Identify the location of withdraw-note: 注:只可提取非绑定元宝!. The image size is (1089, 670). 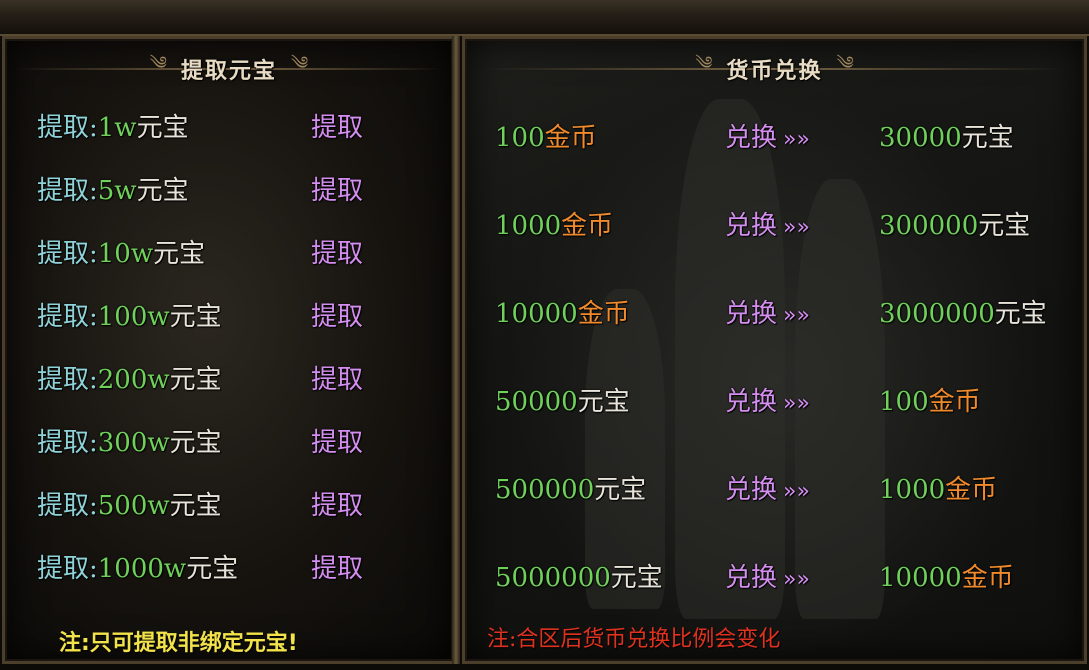
(178, 643).